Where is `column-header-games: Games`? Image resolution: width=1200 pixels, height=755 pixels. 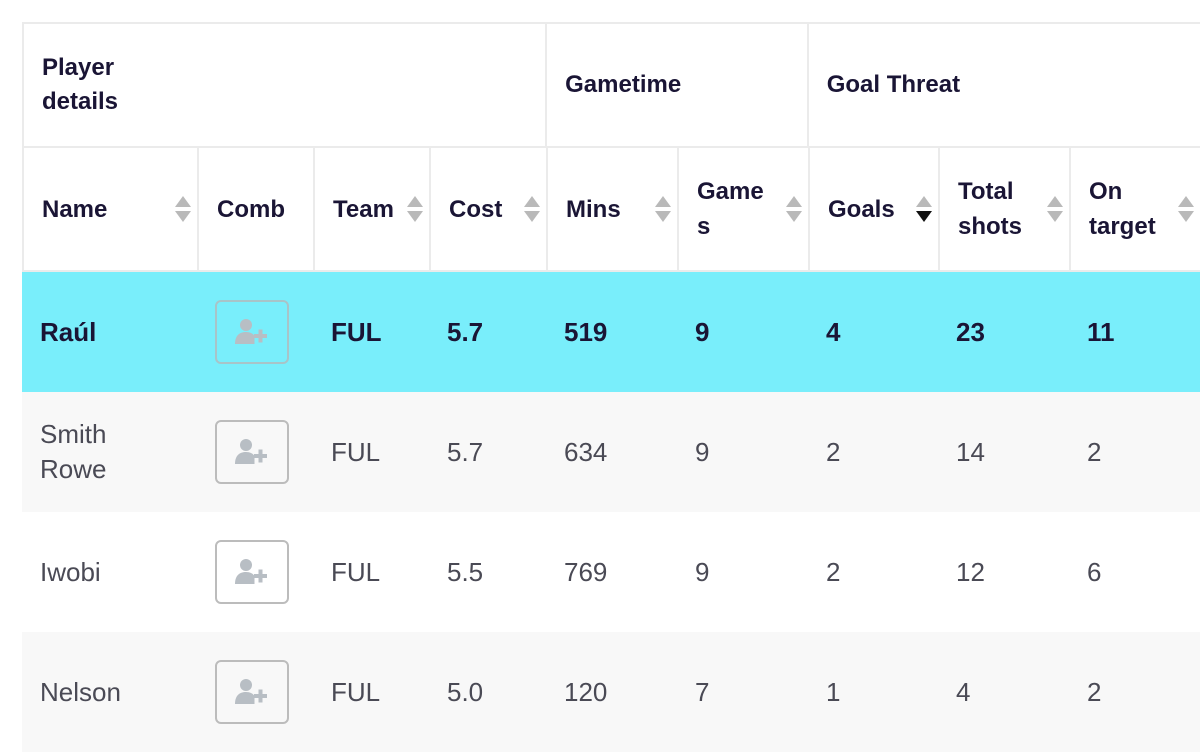
column-header-games: Games is located at coordinates (744, 209).